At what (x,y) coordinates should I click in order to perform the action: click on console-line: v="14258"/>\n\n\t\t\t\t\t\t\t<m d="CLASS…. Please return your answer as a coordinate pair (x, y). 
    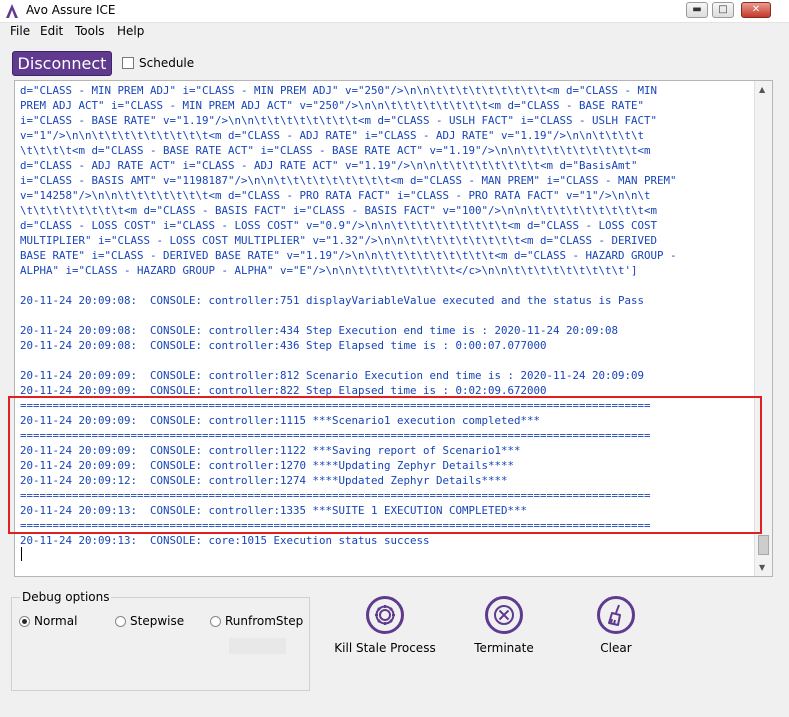
    Looking at the image, I should click on (335, 195).